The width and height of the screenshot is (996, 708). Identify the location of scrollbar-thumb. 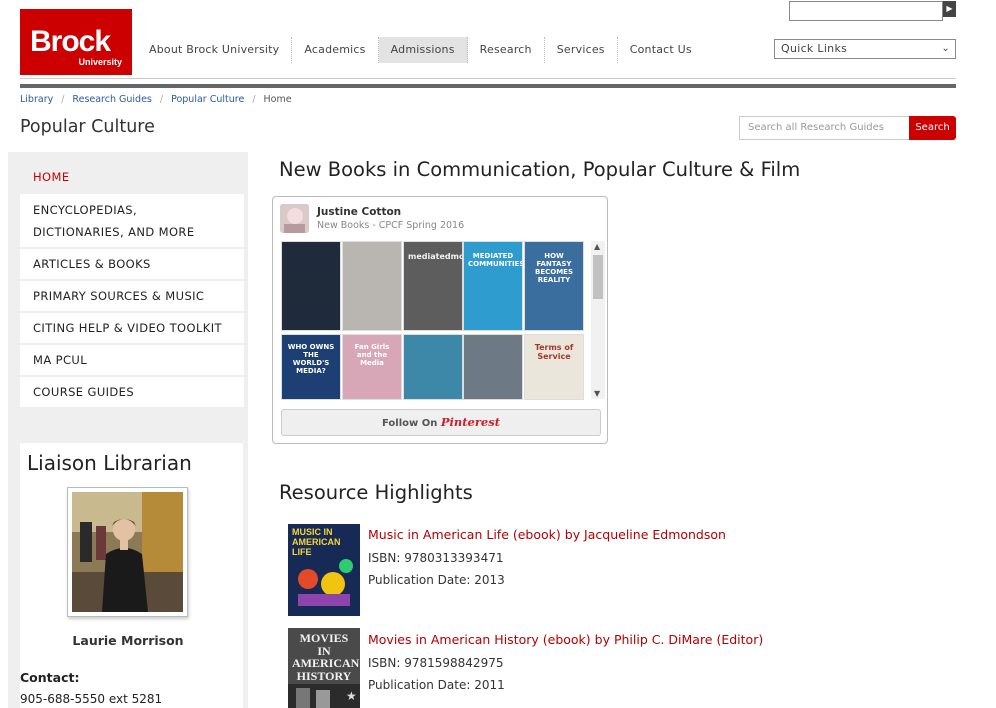
(598, 277).